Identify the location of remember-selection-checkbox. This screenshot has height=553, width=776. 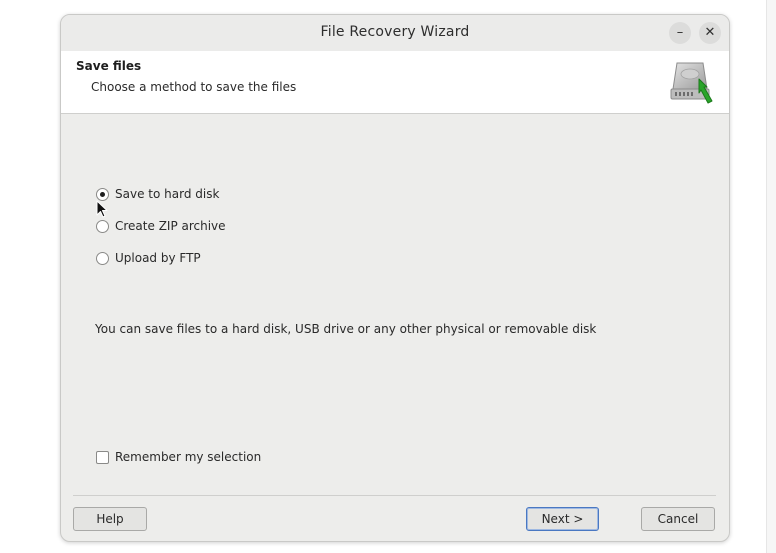
(102, 457).